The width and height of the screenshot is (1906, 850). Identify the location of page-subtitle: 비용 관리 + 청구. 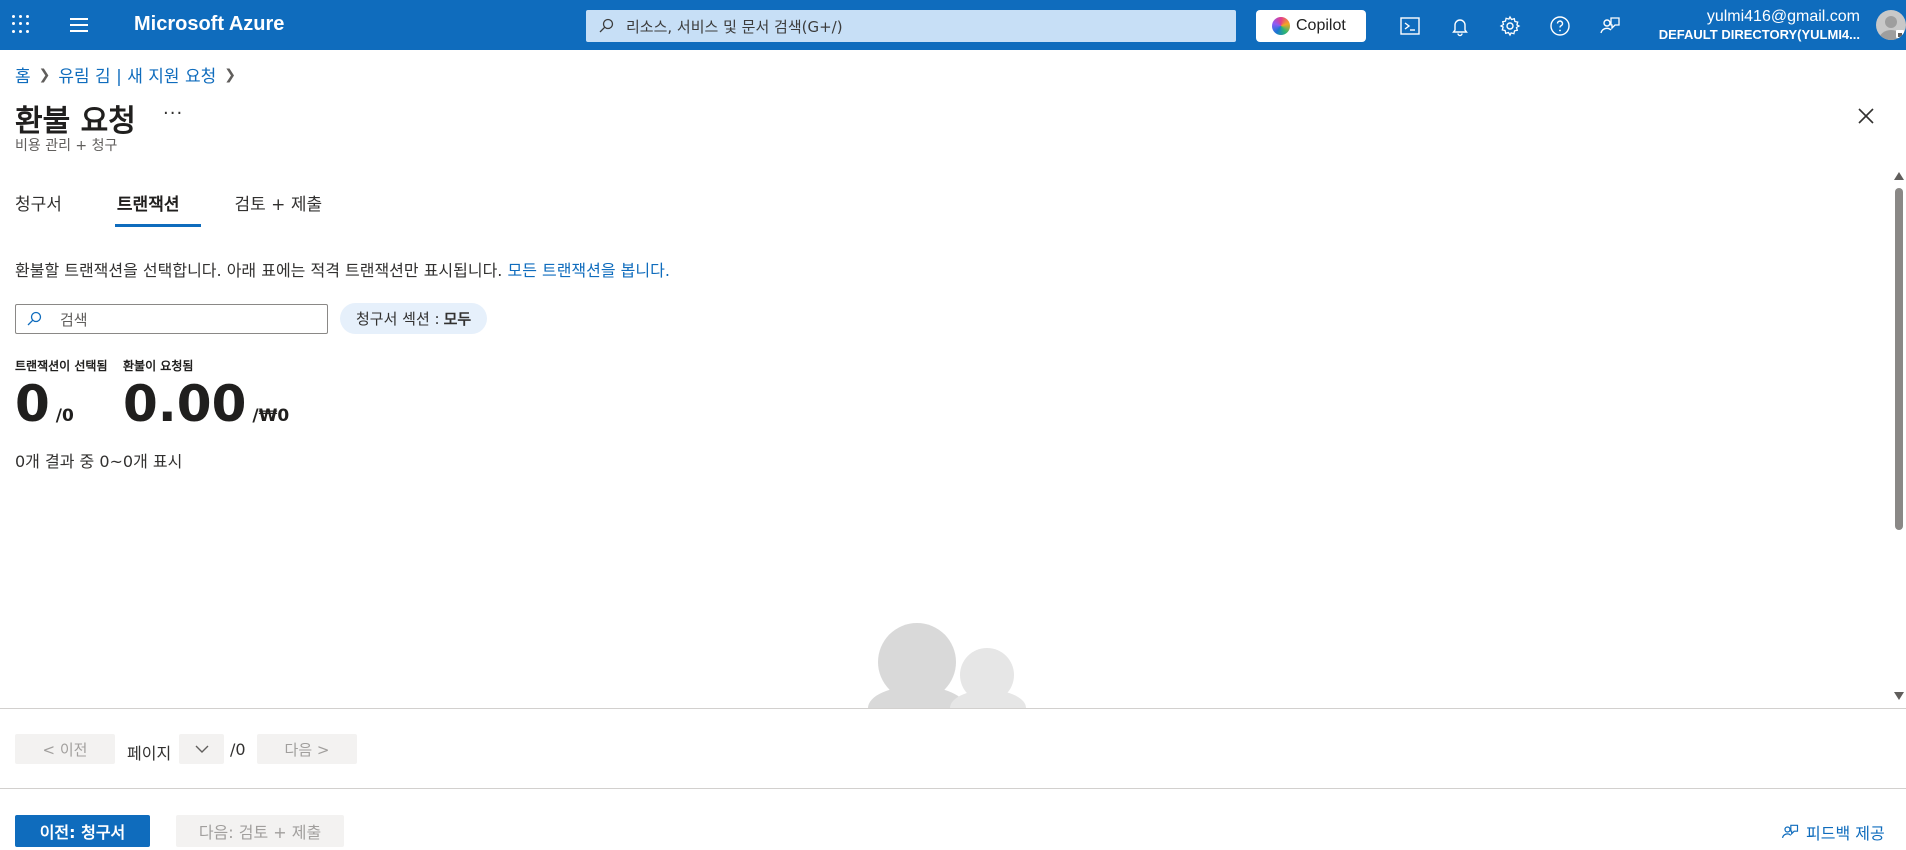
(66, 146).